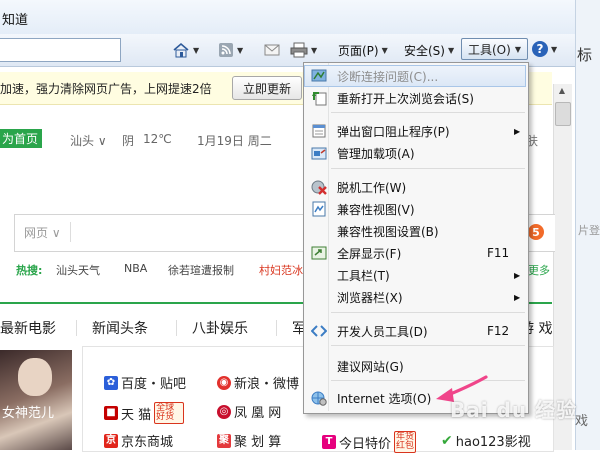  What do you see at coordinates (21, 138) in the screenshot?
I see `set-homepage-button: 为首页` at bounding box center [21, 138].